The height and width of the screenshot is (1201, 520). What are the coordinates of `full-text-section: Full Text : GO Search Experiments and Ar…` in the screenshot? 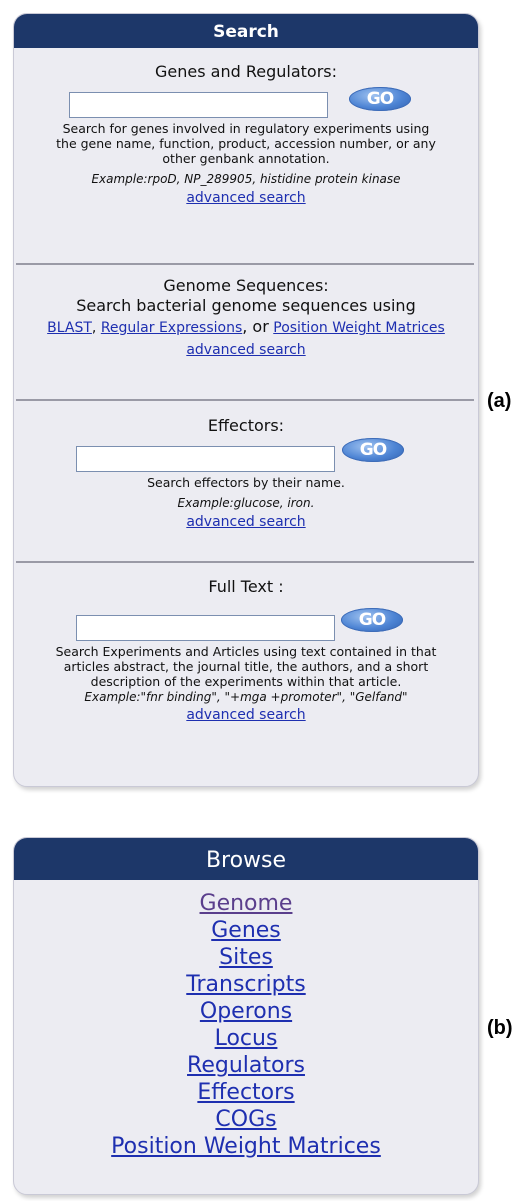 It's located at (246, 650).